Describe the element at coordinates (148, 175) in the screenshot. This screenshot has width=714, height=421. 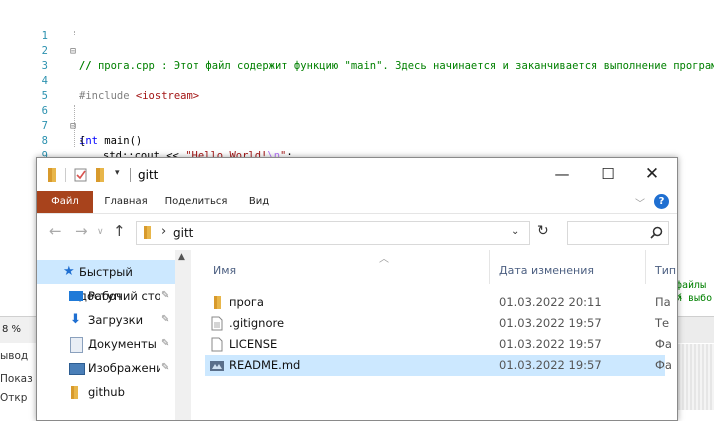
I see `window-title: gitt` at that location.